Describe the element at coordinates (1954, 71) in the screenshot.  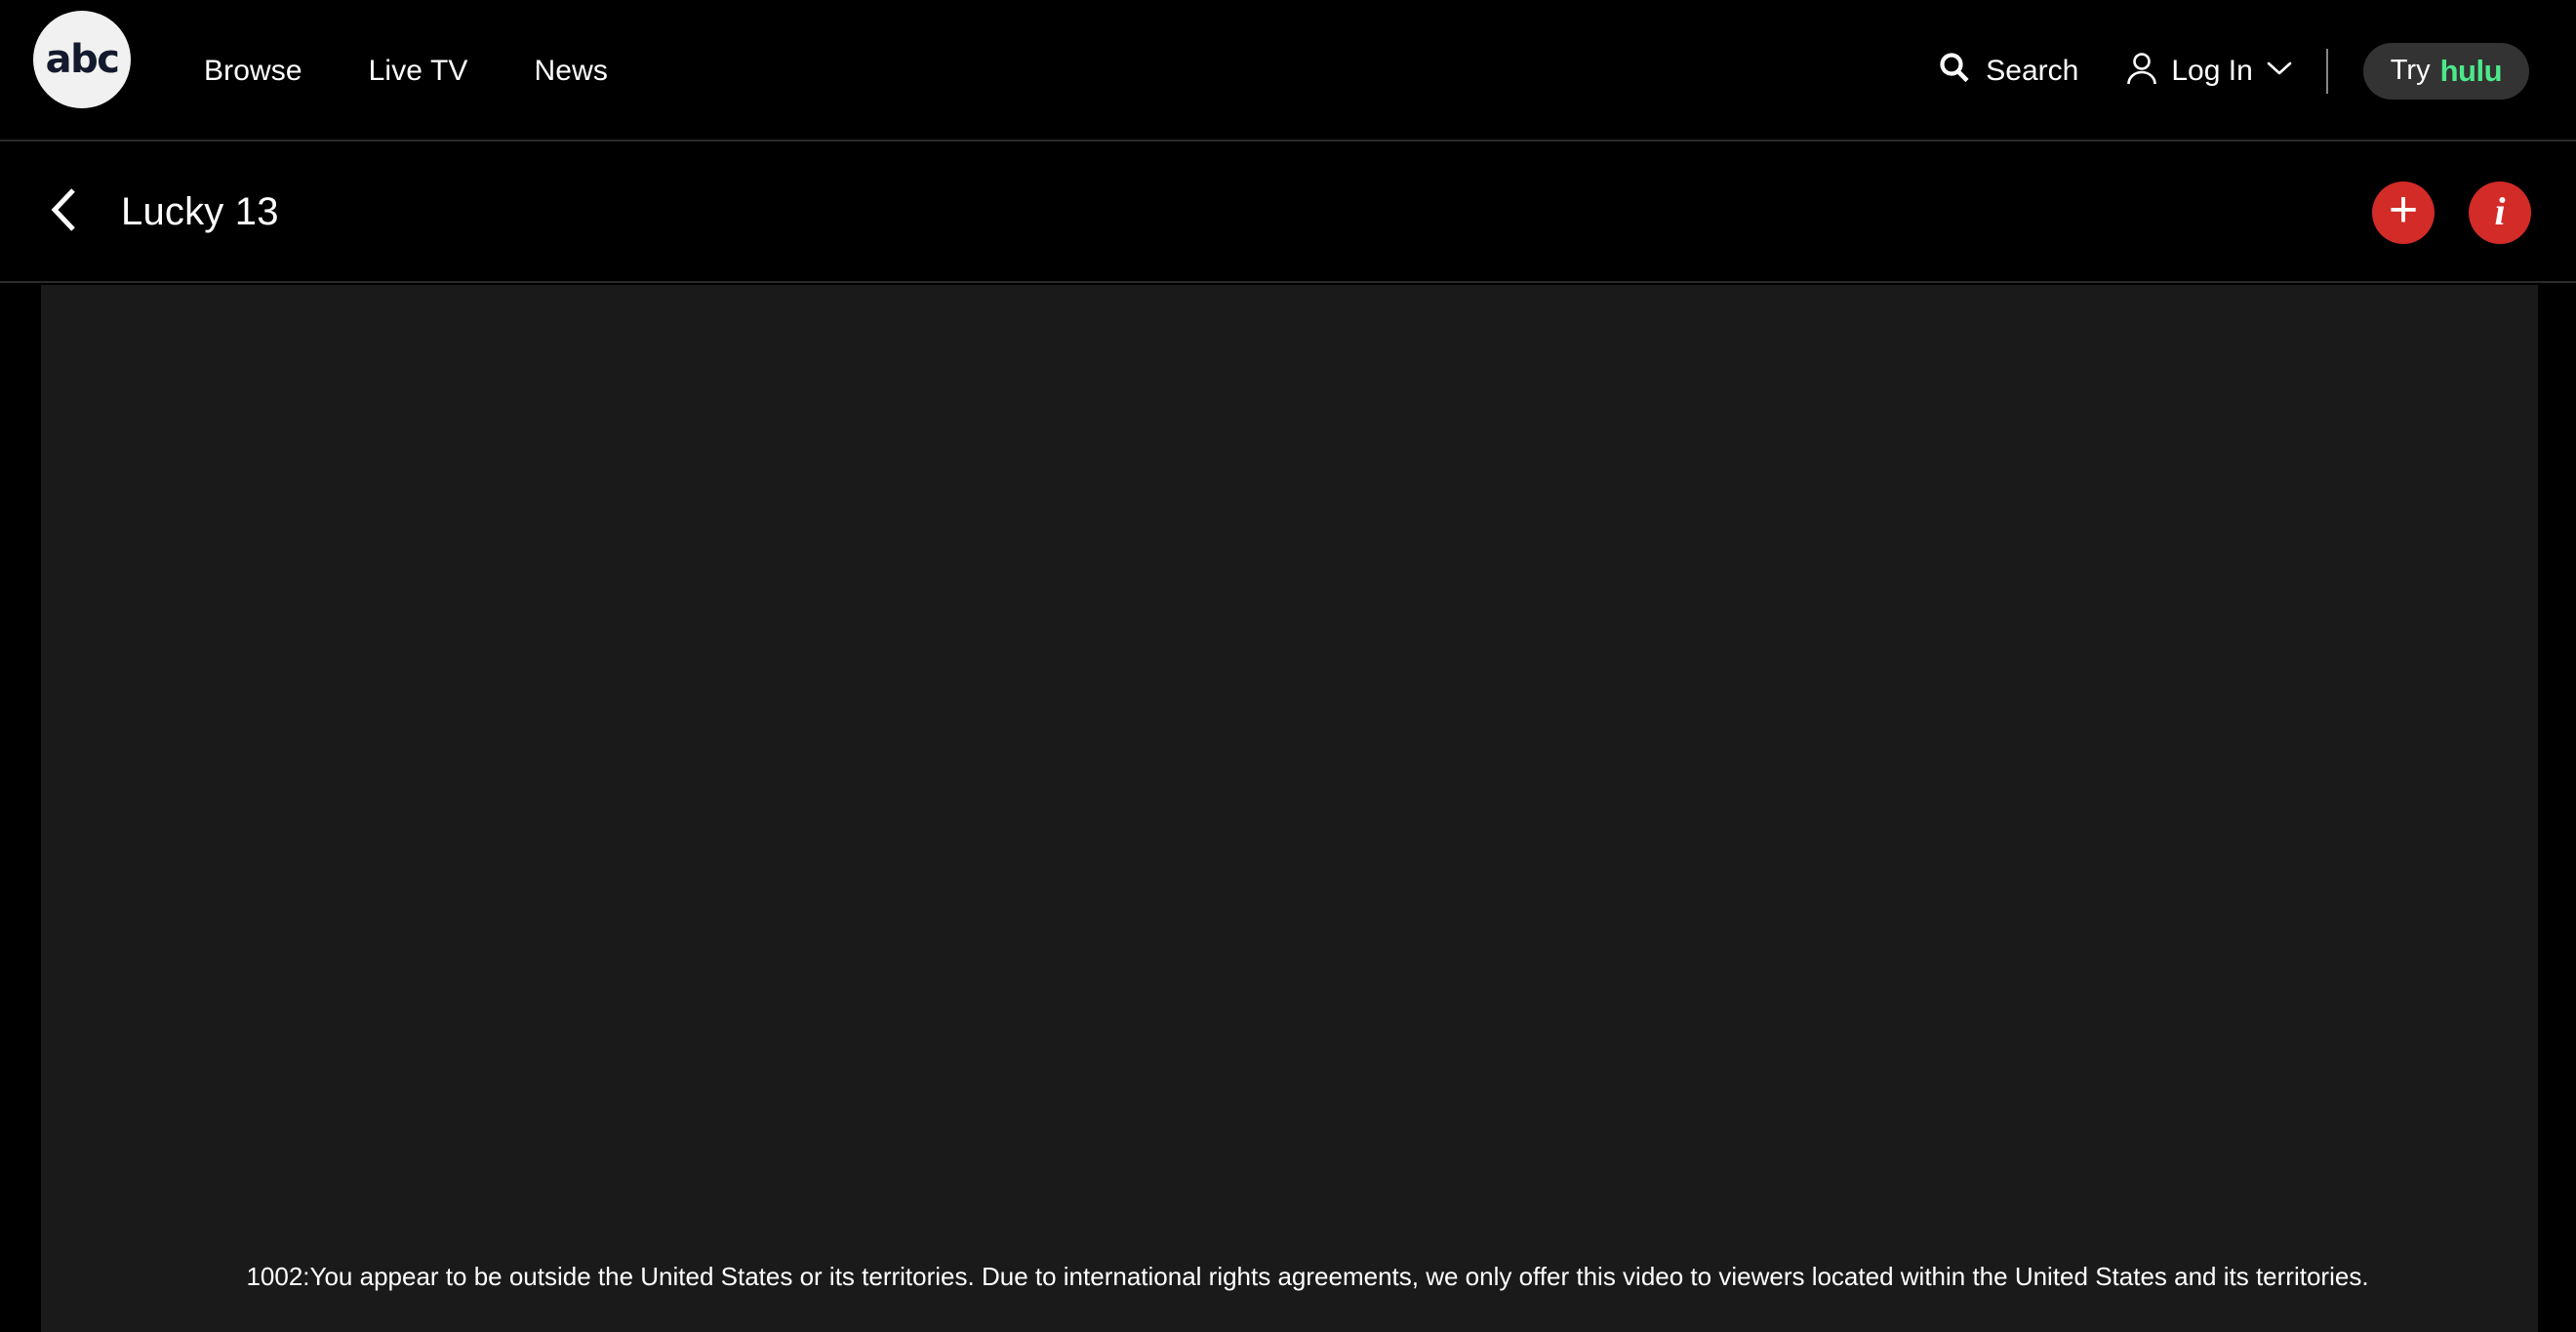
I see `search-icon` at that location.